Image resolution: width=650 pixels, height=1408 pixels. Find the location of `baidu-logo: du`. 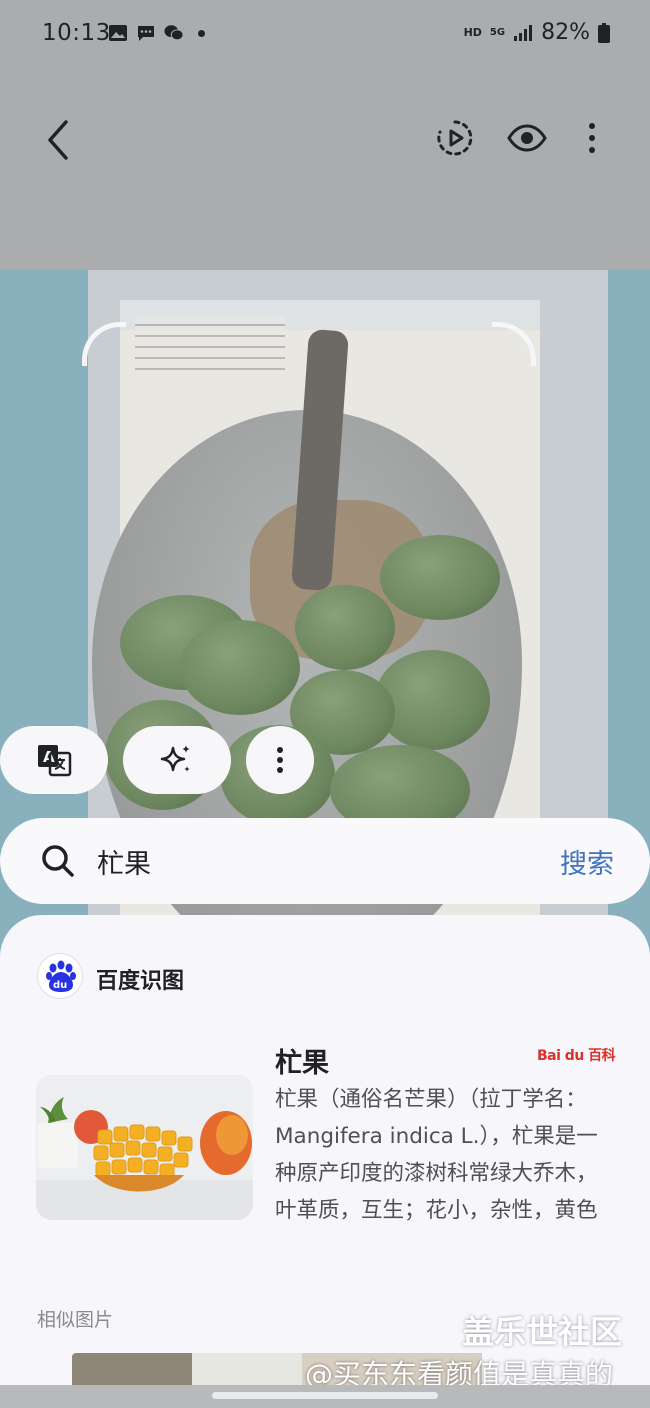

baidu-logo: du is located at coordinates (60, 976).